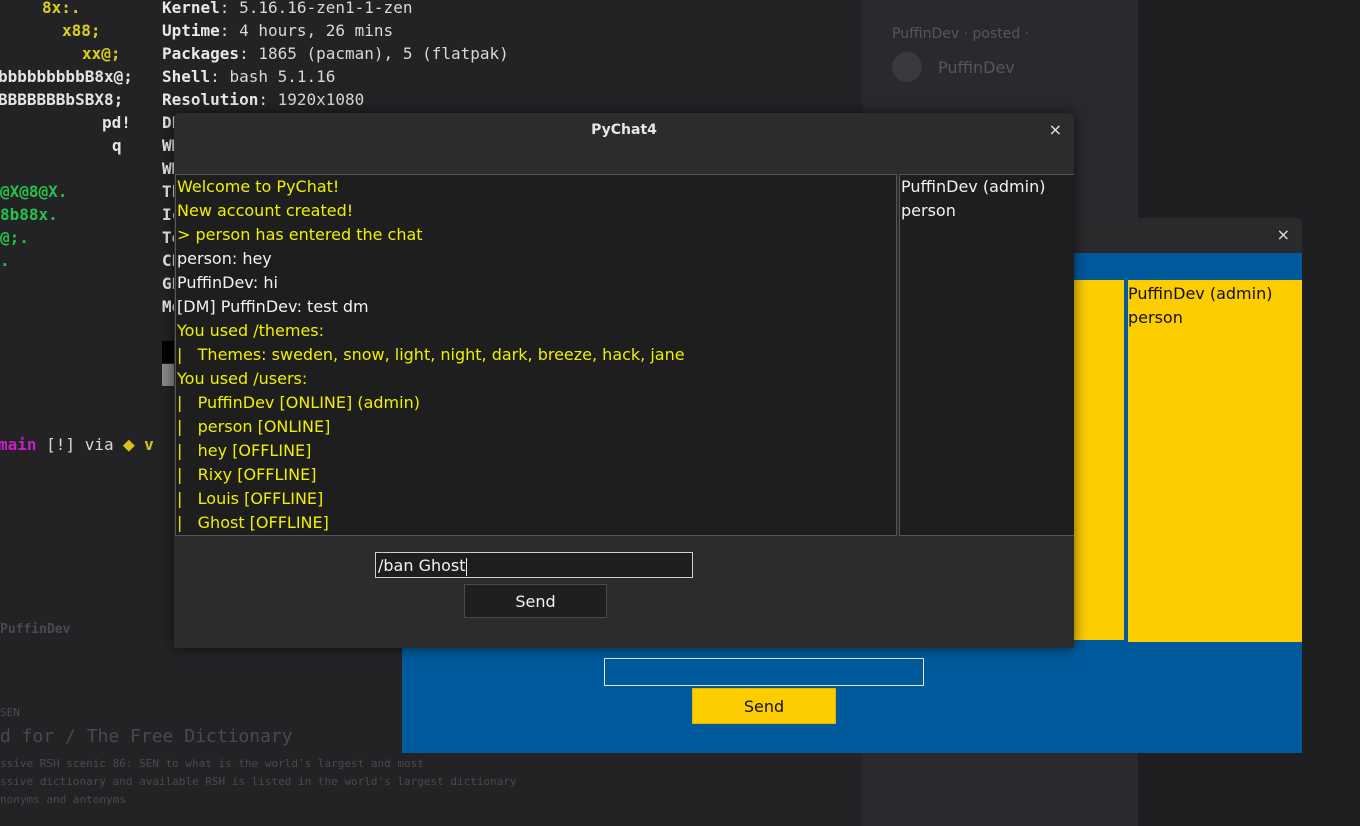  What do you see at coordinates (278, 30) in the screenshot?
I see `sysinfo-line: Uptime: 4 hours, 26 mins` at bounding box center [278, 30].